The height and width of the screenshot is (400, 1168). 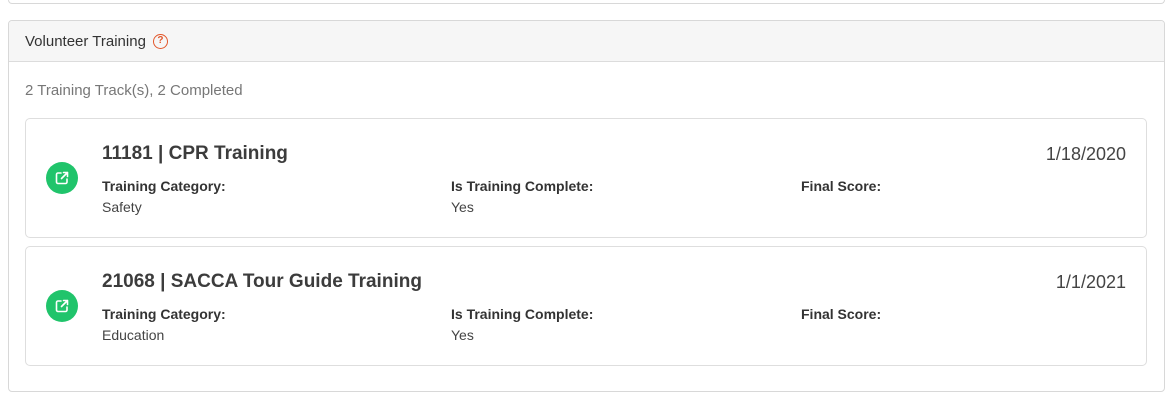 I want to click on track-date: 1/1/2021, so click(x=1090, y=282).